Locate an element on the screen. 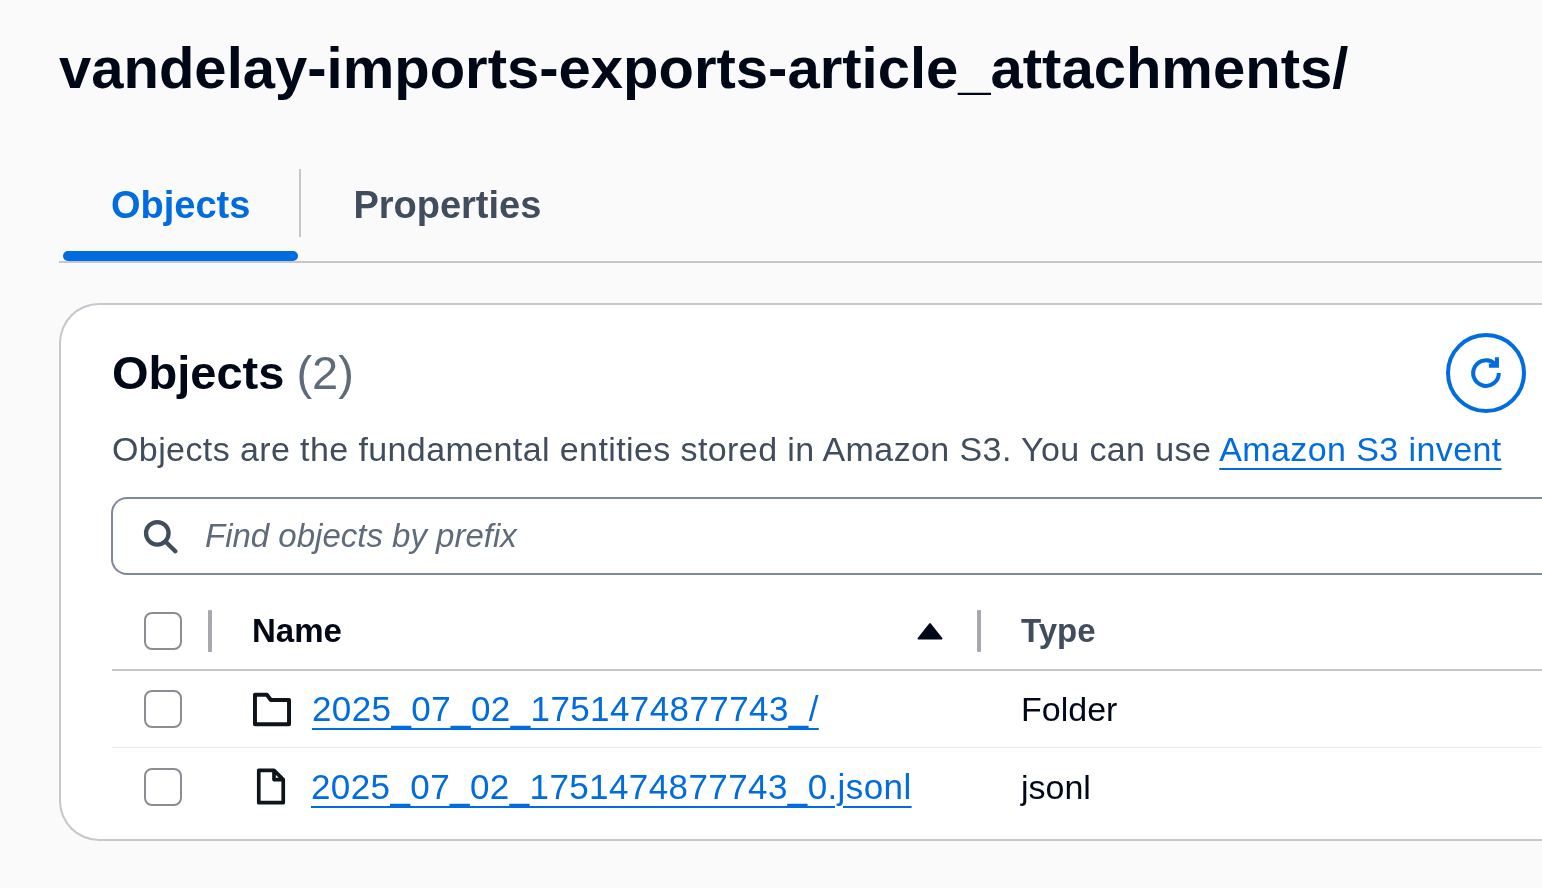 This screenshot has width=1542, height=888. tab: Objects is located at coordinates (181, 215).